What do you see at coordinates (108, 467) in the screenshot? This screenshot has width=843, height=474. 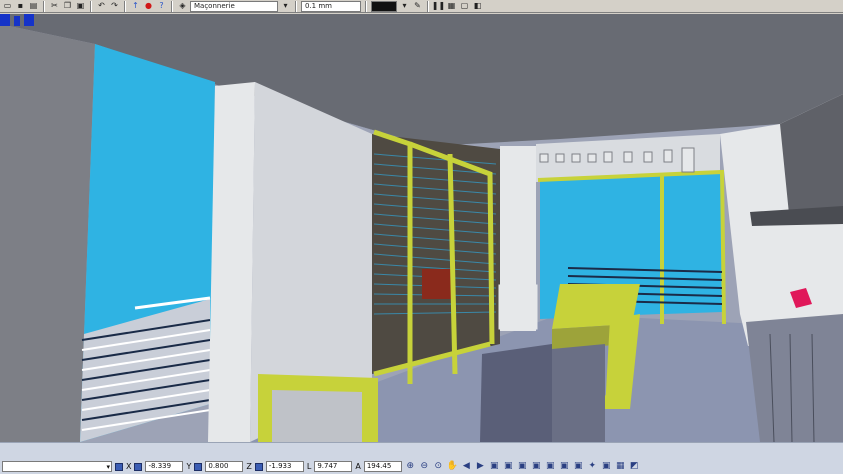 I see `dropdown-arrow-icon: ▾` at bounding box center [108, 467].